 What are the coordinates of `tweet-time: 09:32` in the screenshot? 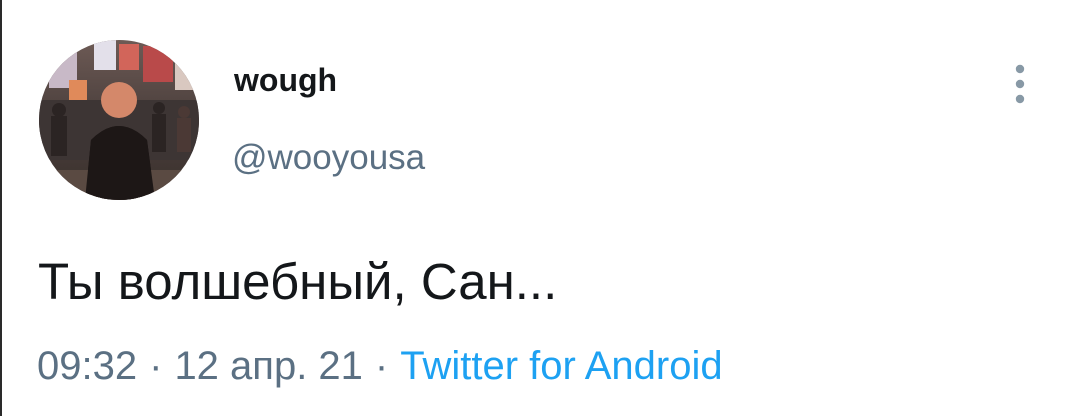 It's located at (87, 366).